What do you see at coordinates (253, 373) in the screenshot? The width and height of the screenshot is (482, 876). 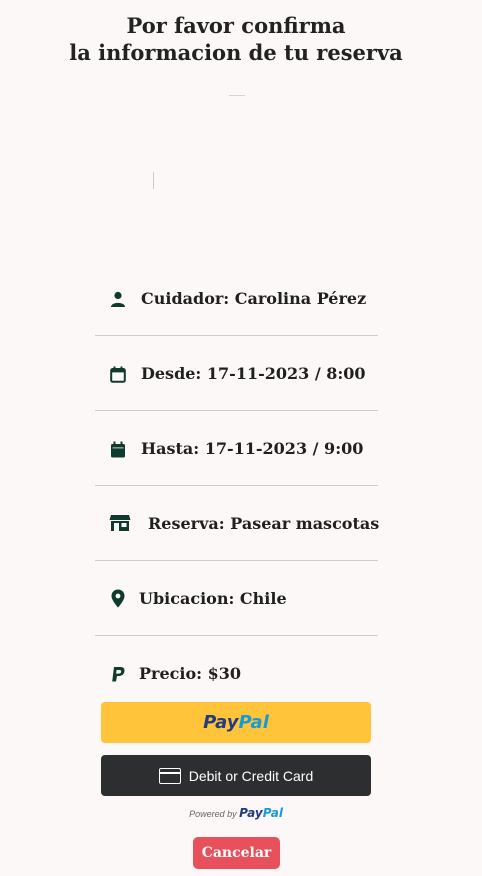 I see `from-label: Desde: 17-11-2023 / 8:00` at bounding box center [253, 373].